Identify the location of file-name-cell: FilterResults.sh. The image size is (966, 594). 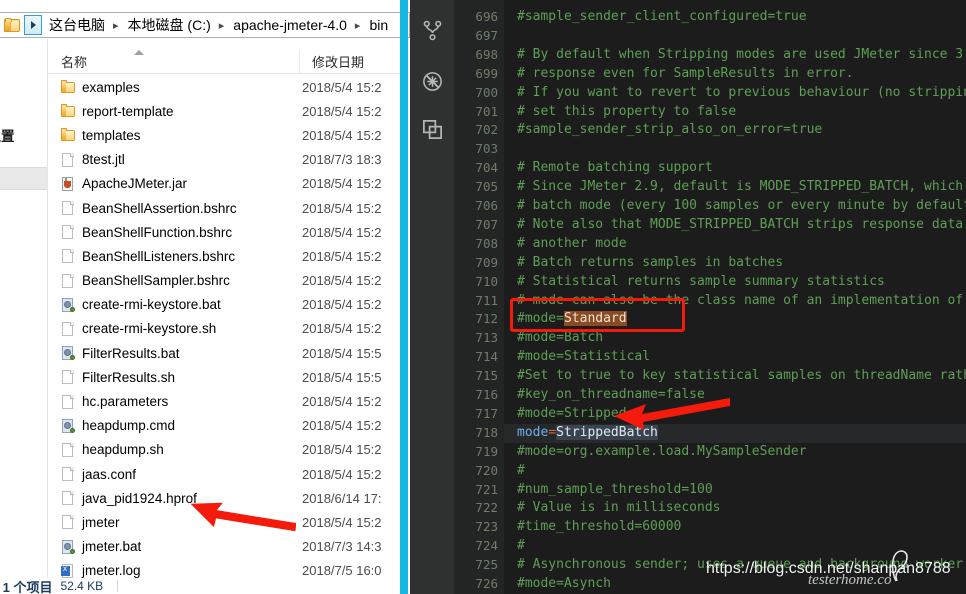
(174, 377).